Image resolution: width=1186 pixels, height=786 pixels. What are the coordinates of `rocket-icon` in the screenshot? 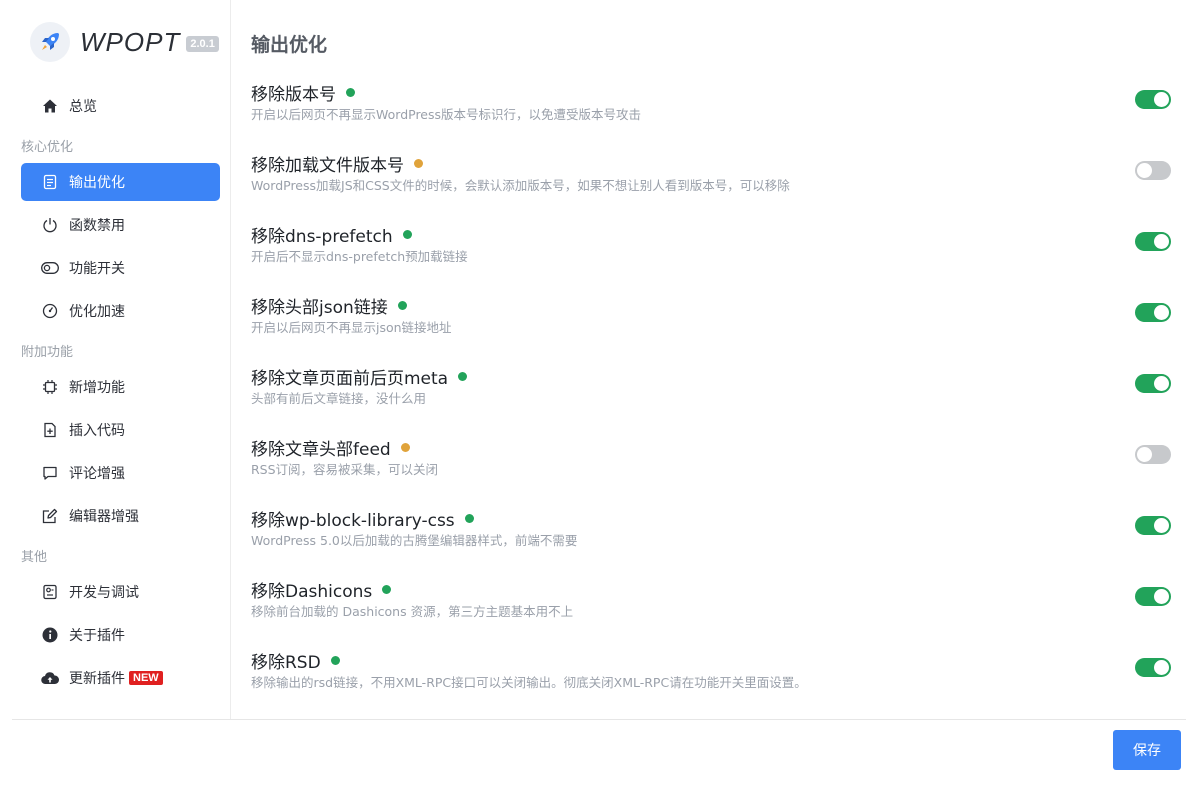 It's located at (50, 42).